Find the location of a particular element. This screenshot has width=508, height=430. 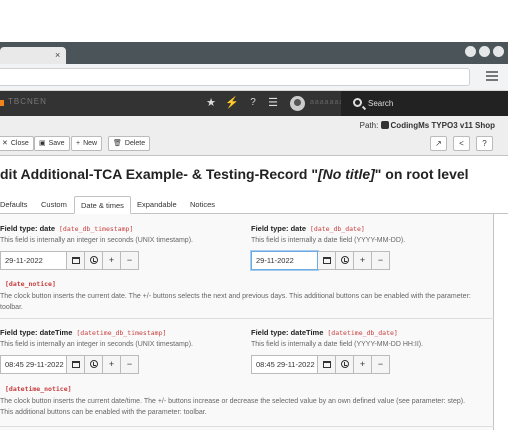

close-icon: ✕ is located at coordinates (5, 143).